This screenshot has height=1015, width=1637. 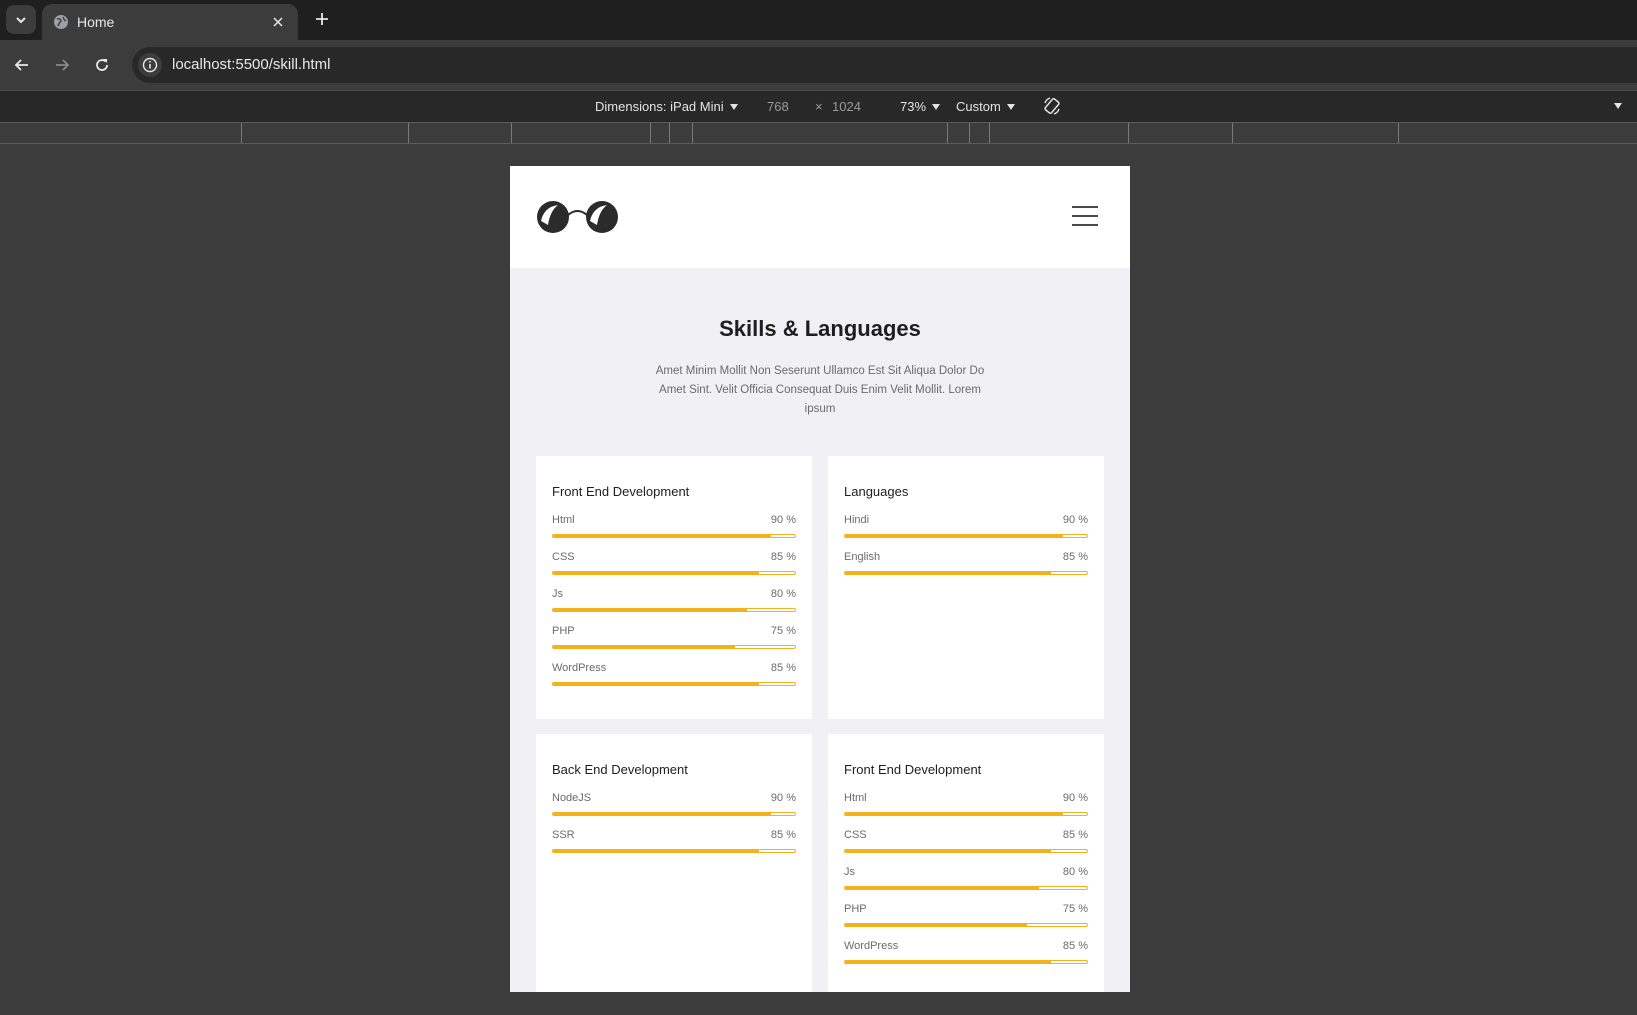 I want to click on browser-toolbar: localhost:5500/skill.html, so click(x=818, y=65).